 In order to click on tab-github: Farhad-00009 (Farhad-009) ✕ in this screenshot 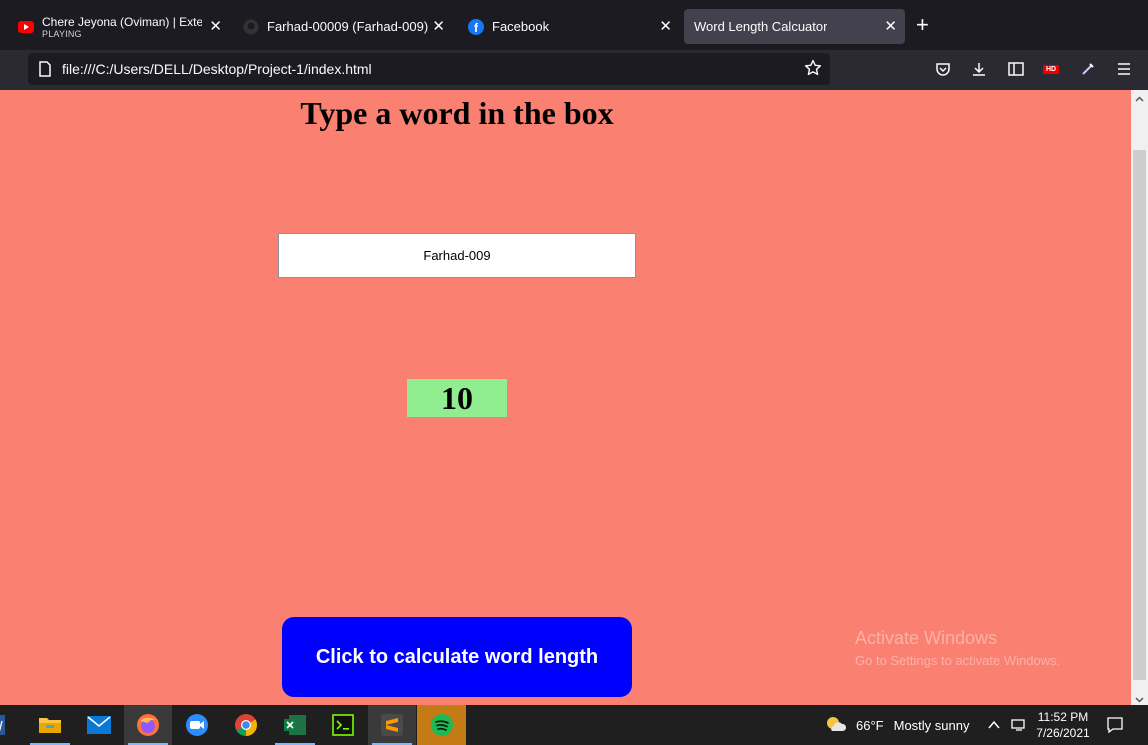, I will do `click(343, 26)`.